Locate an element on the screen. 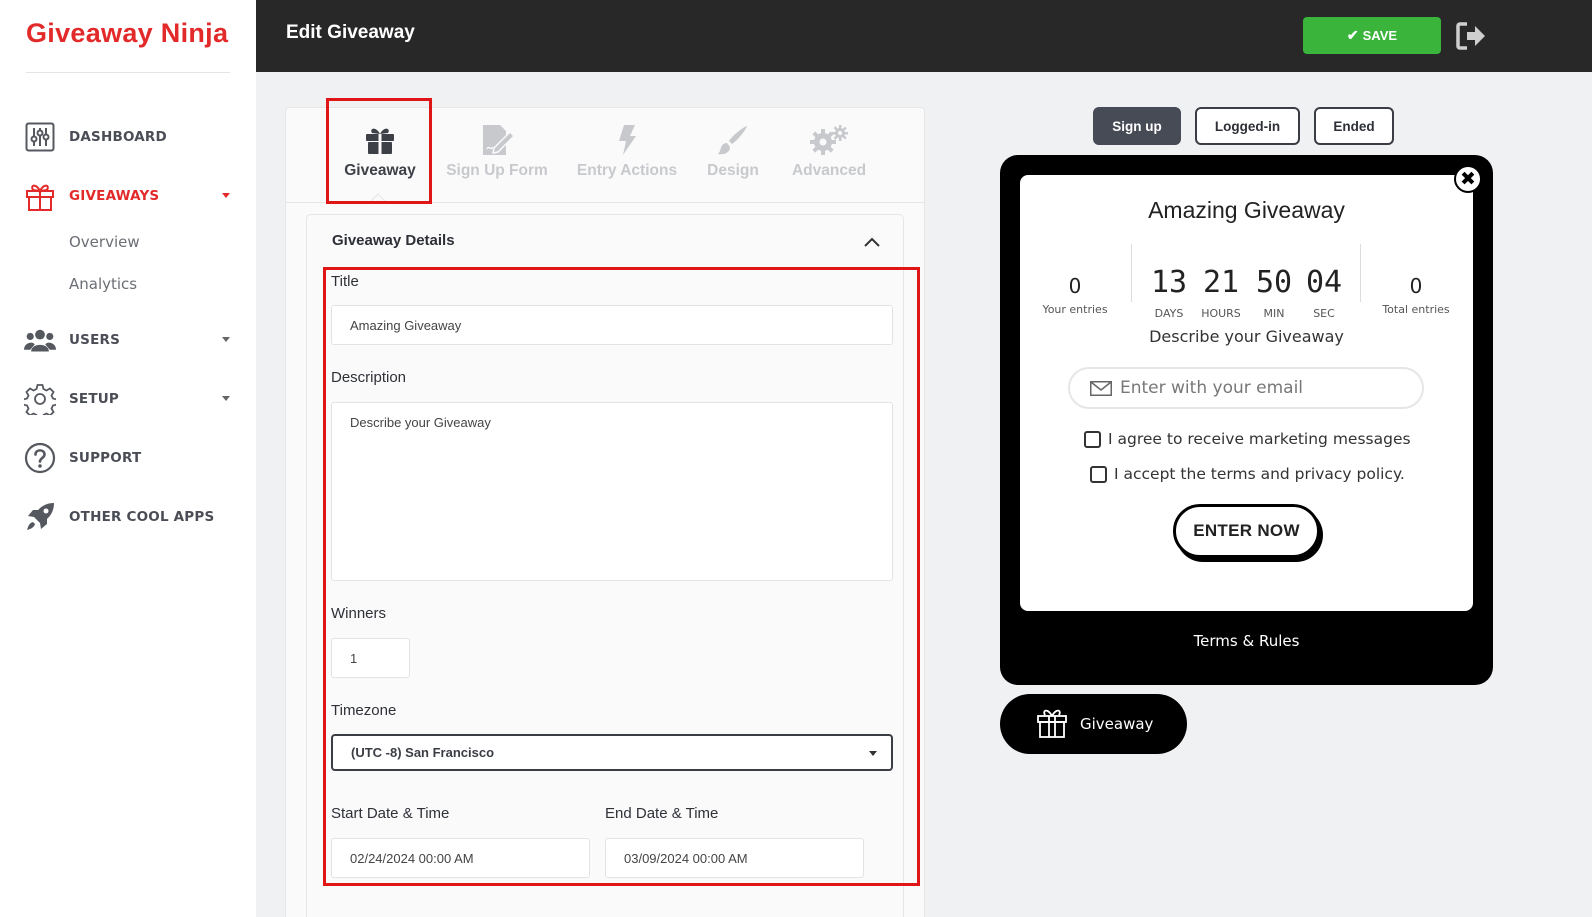 This screenshot has width=1592, height=917. checkbox-label: I accept the terms and privacy policy. is located at coordinates (1259, 474).